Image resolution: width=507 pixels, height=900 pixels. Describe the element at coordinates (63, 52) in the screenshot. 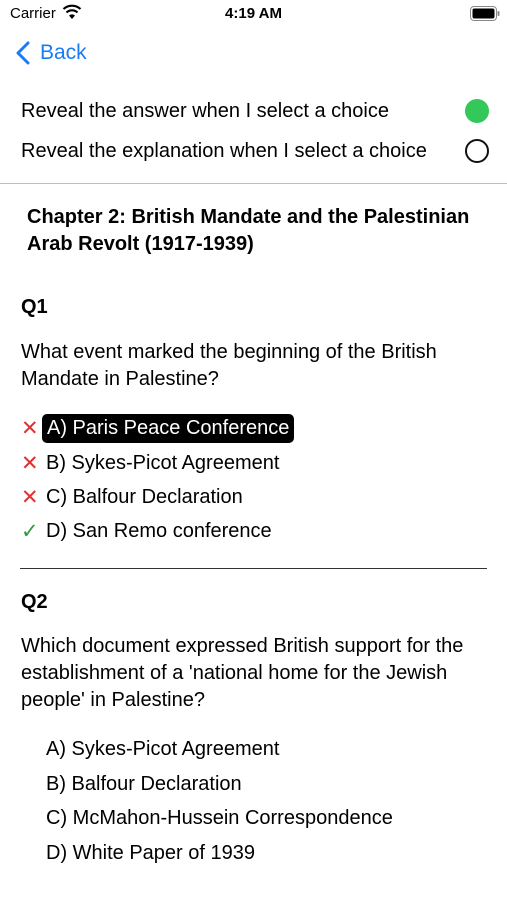

I see `back-label: Back` at that location.